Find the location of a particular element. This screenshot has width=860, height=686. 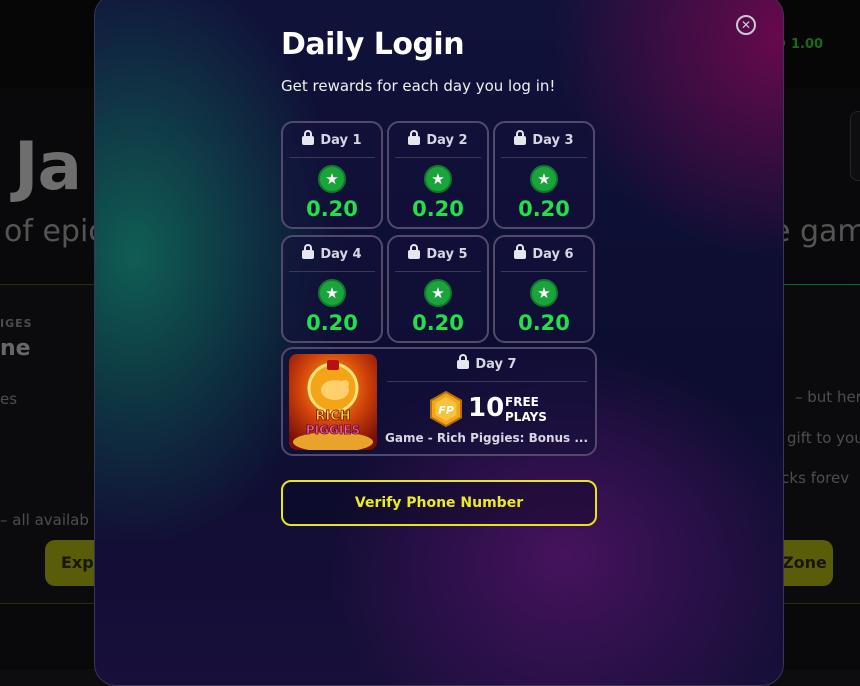

thumb-title-line2: PIGGIES is located at coordinates (333, 430).